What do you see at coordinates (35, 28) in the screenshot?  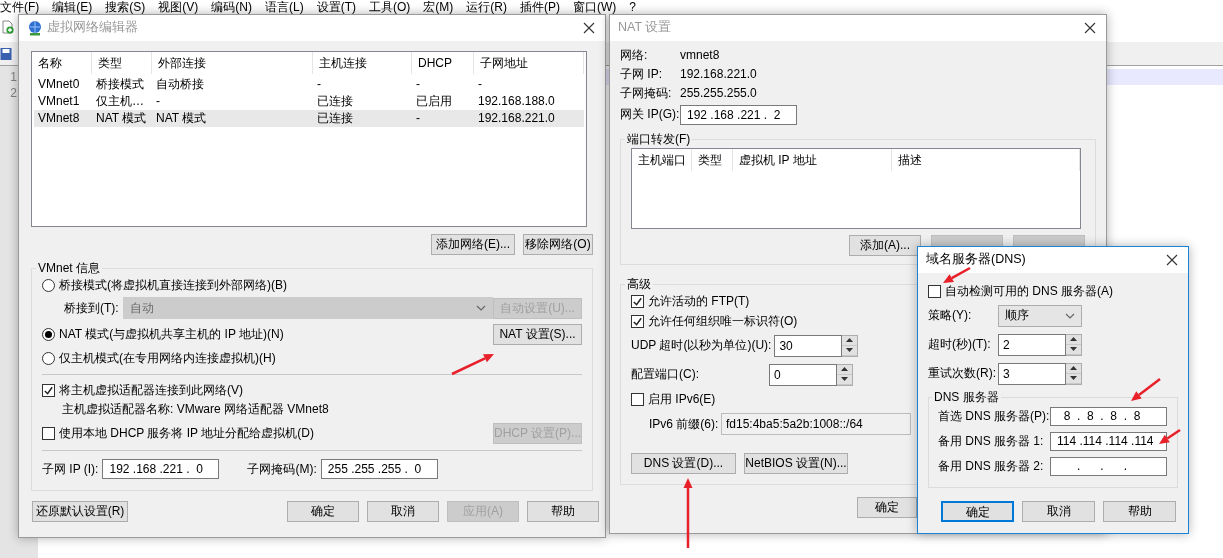 I see `globe-icon` at bounding box center [35, 28].